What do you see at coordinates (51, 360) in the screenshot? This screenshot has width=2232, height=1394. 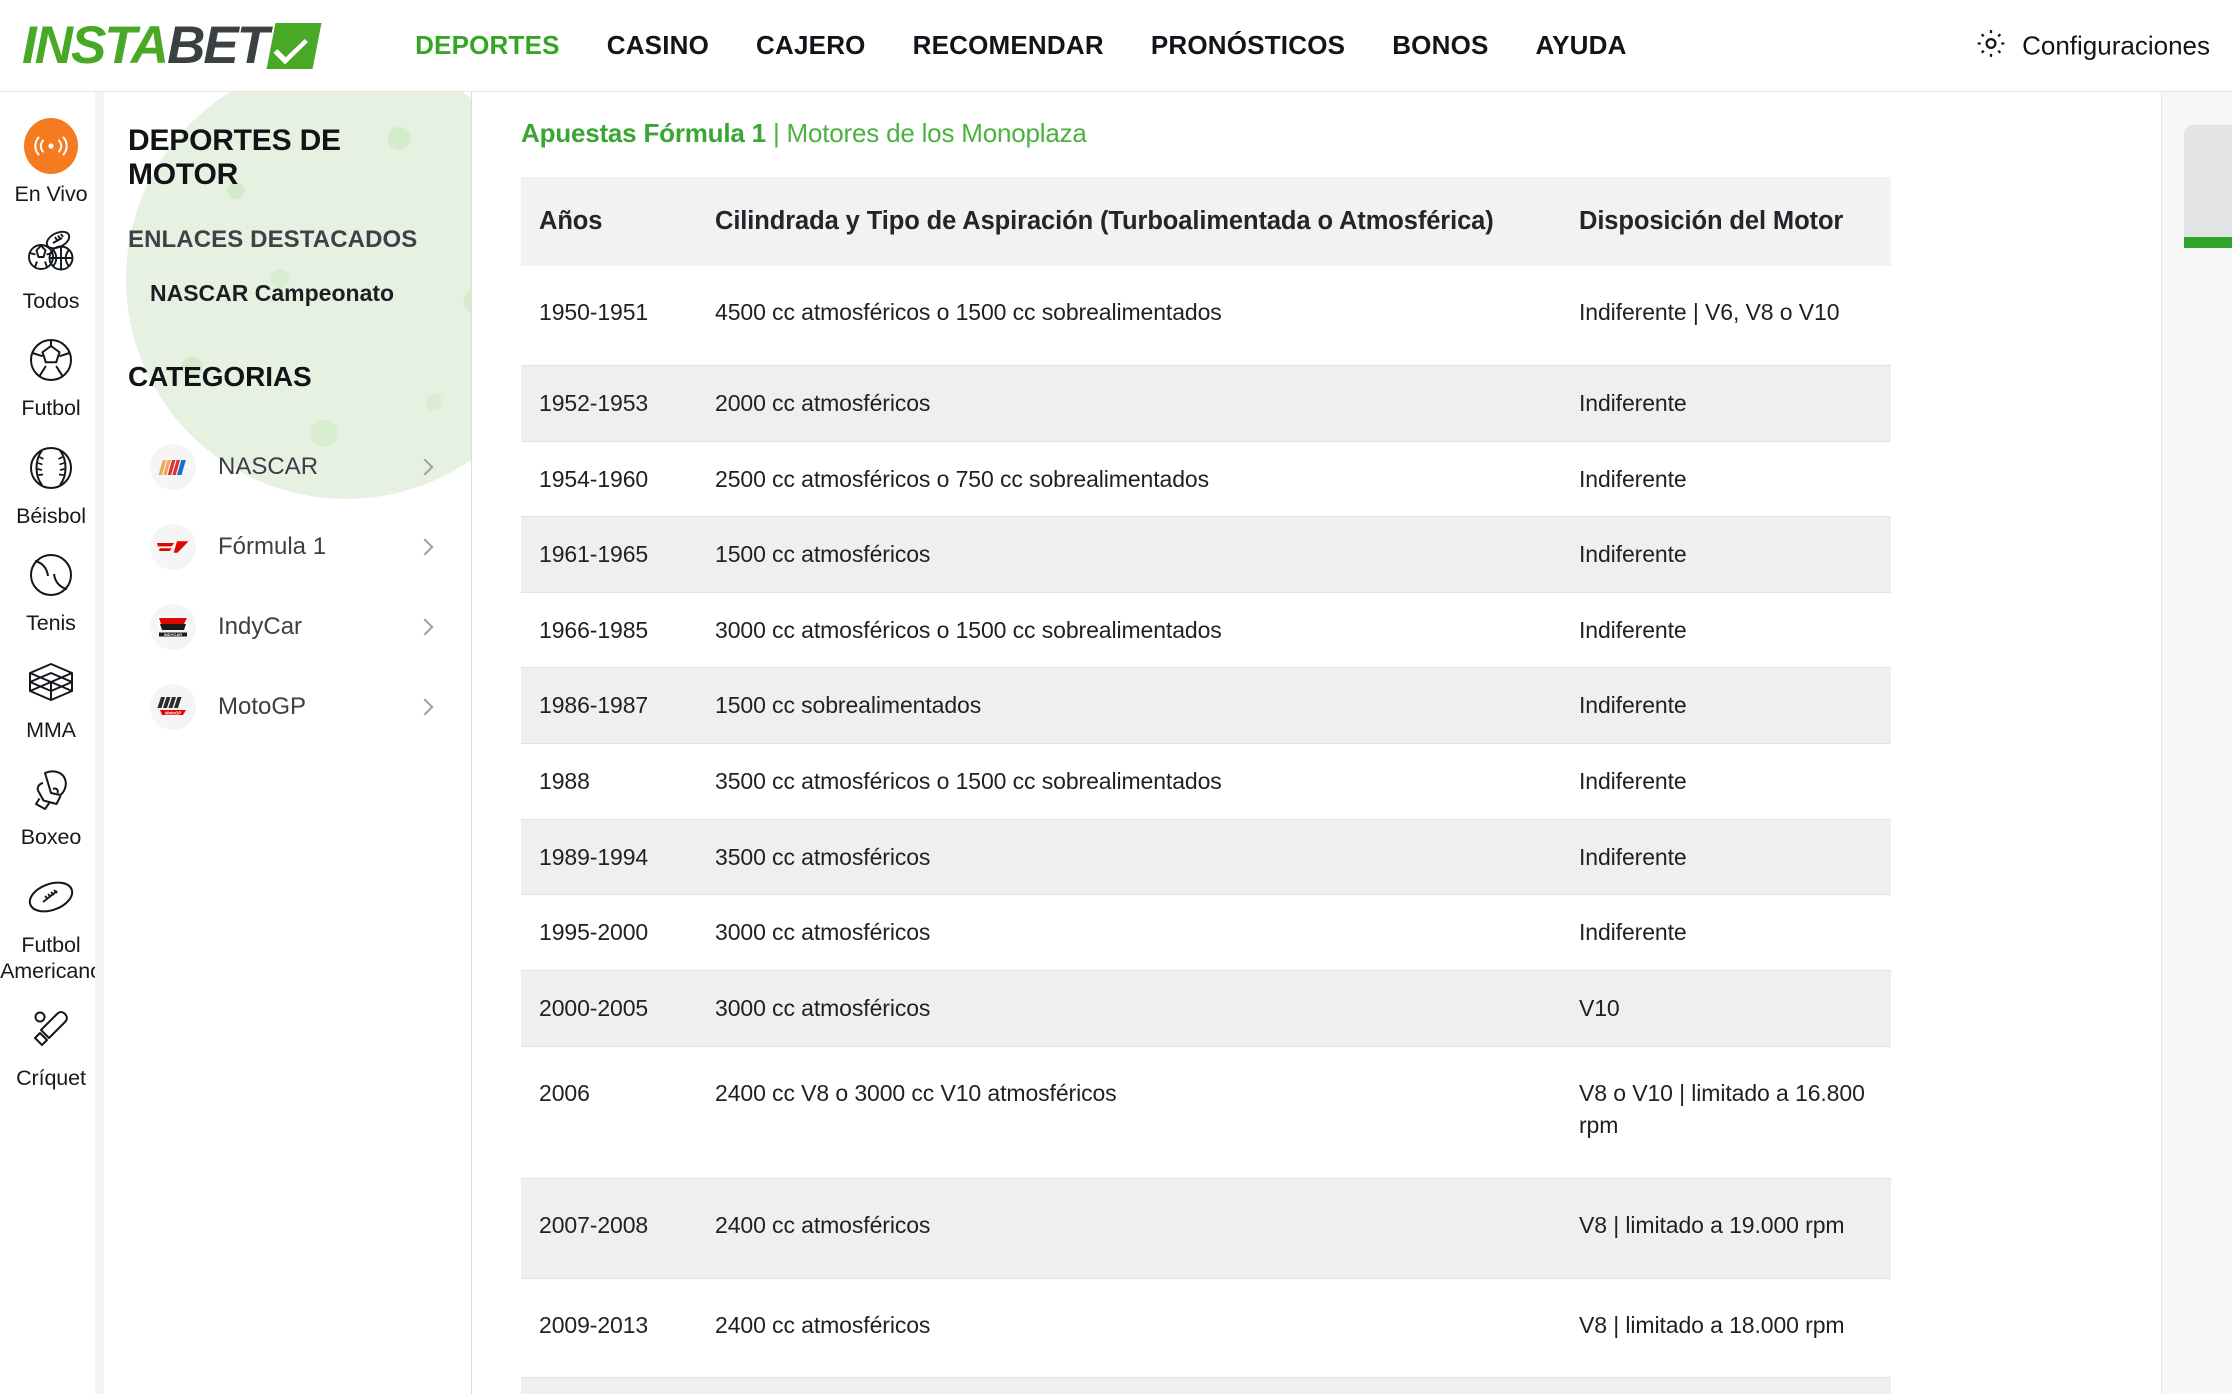 I see `soccer-ball-icon` at bounding box center [51, 360].